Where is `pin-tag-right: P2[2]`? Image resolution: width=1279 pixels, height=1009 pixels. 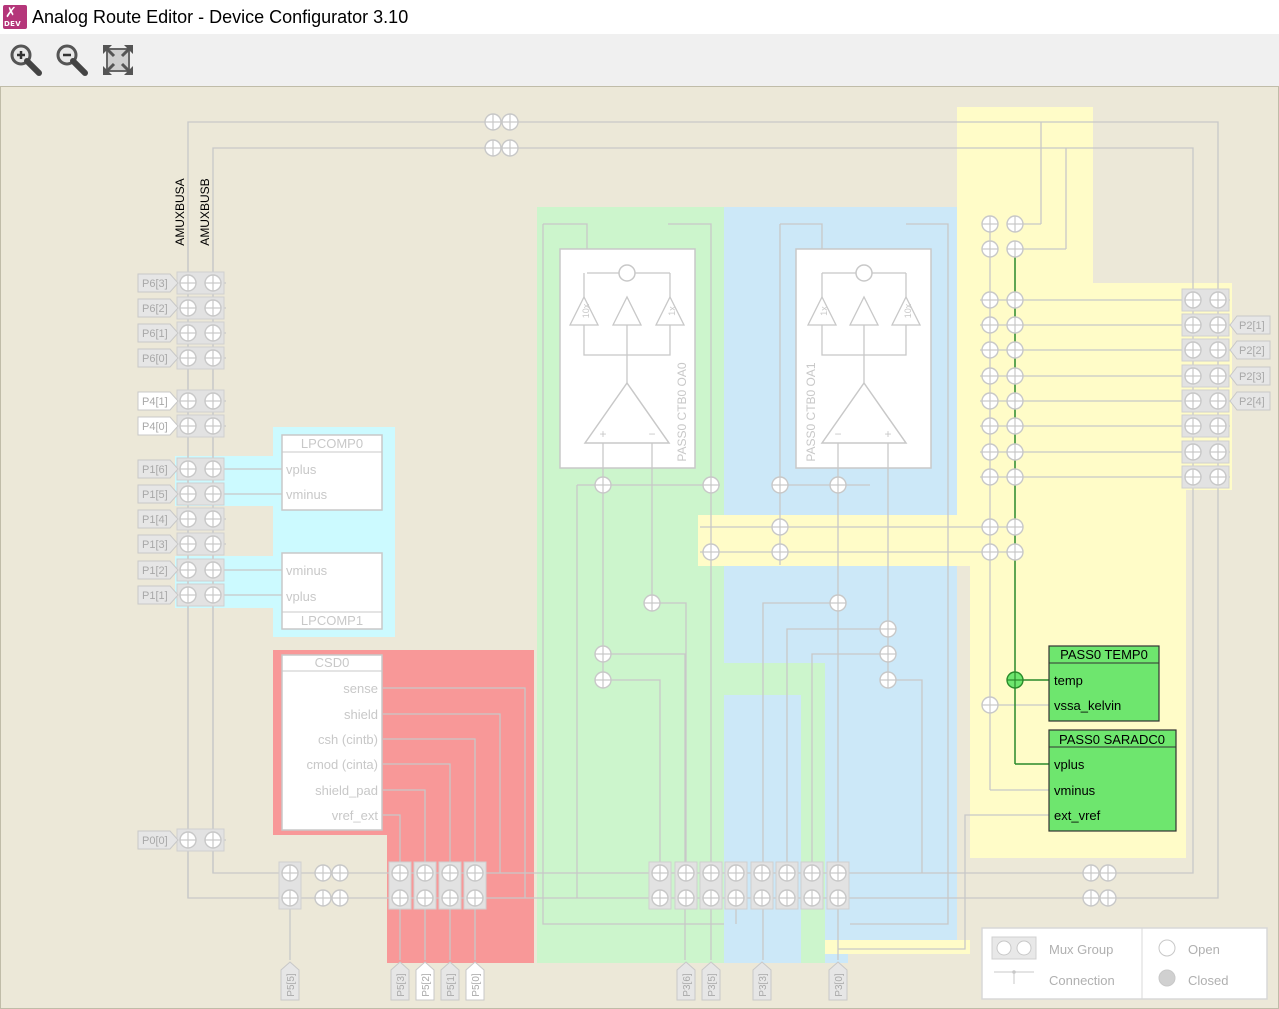 pin-tag-right: P2[2] is located at coordinates (1250, 350).